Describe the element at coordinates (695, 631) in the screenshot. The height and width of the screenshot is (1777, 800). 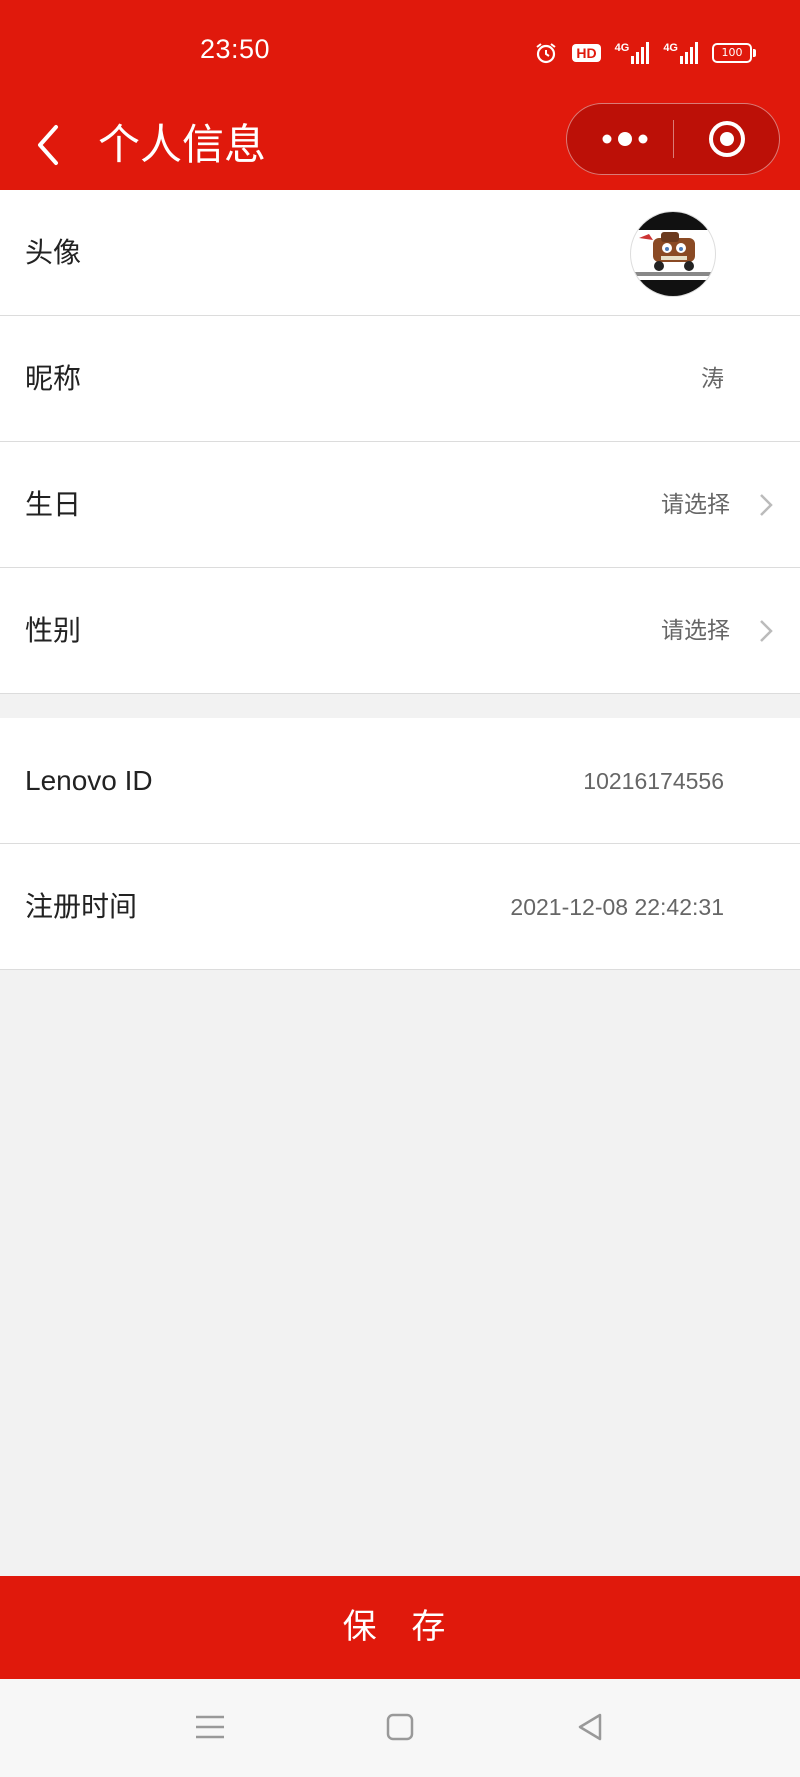
I see `gender-value: 请选择` at that location.